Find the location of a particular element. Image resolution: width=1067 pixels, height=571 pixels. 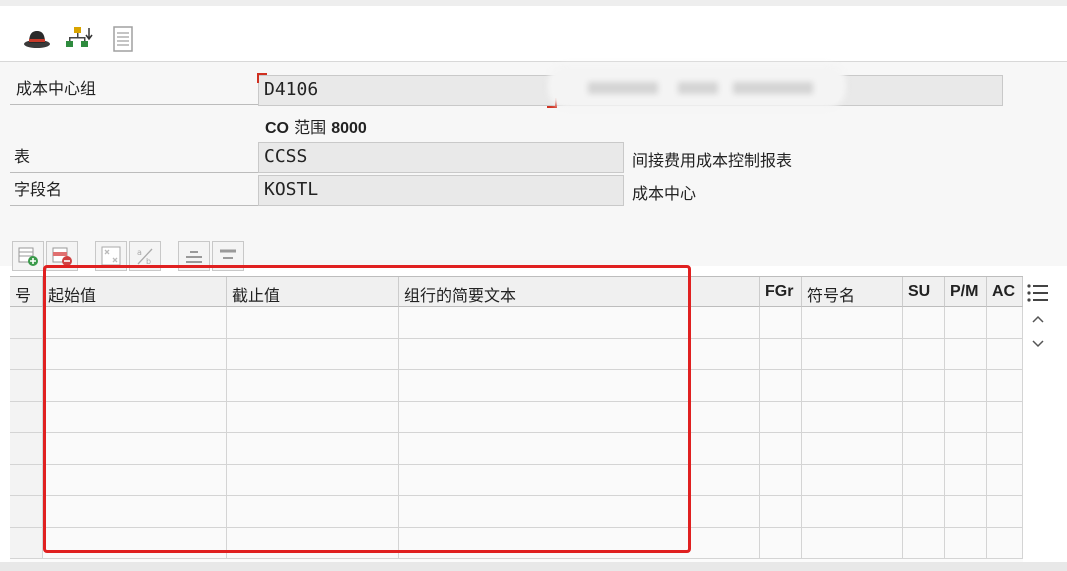

deselect-all-button: a b is located at coordinates (145, 256).